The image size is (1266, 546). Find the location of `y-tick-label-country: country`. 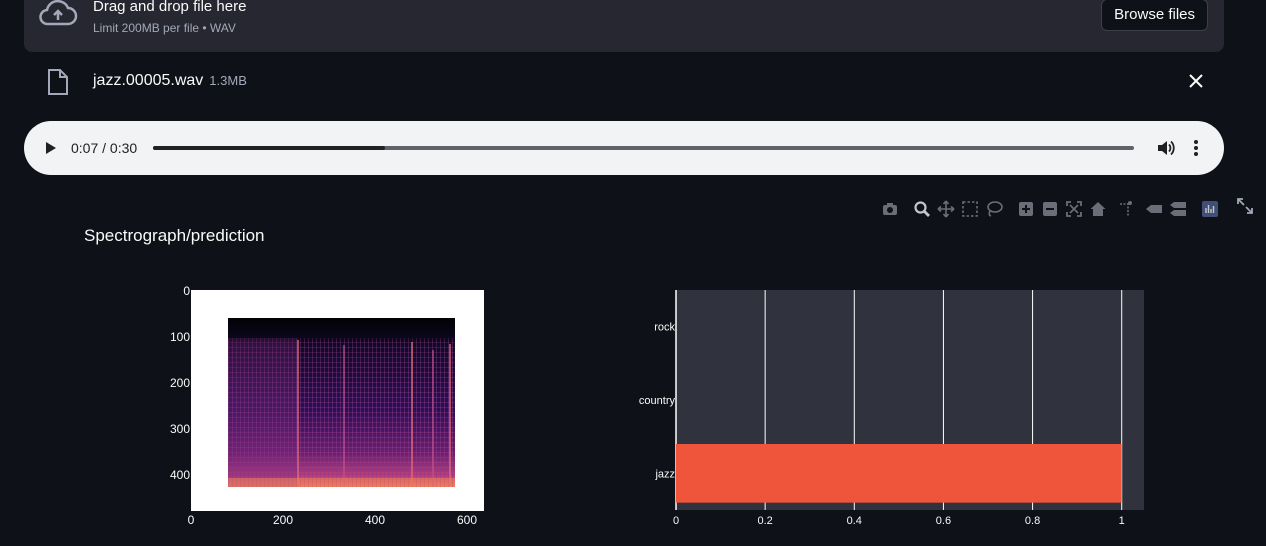

y-tick-label-country: country is located at coordinates (657, 401).